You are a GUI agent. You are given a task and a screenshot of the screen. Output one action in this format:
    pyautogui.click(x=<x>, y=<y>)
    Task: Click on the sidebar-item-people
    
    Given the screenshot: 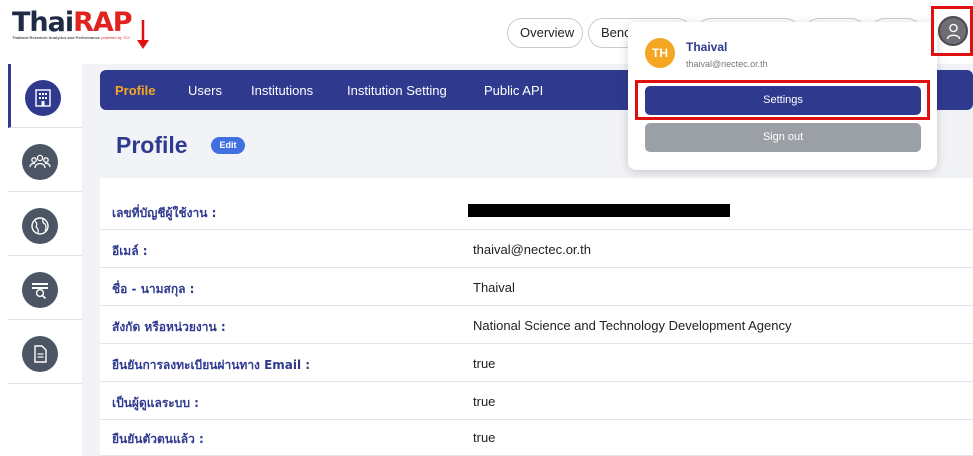 What is the action you would take?
    pyautogui.click(x=45, y=160)
    